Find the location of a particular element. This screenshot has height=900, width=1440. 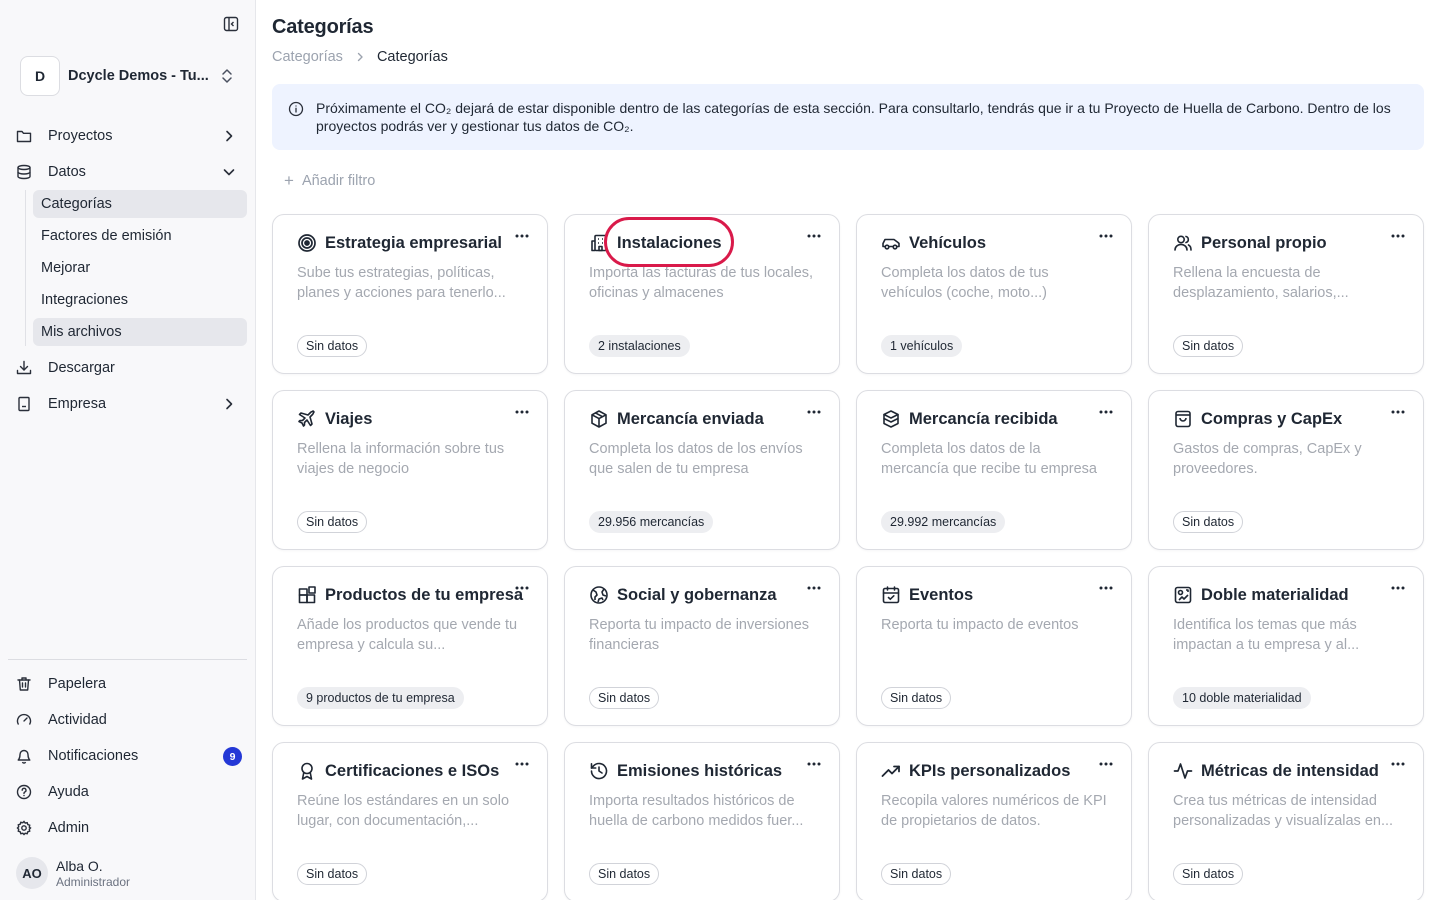

nav-datos-label: Datos is located at coordinates (67, 172).